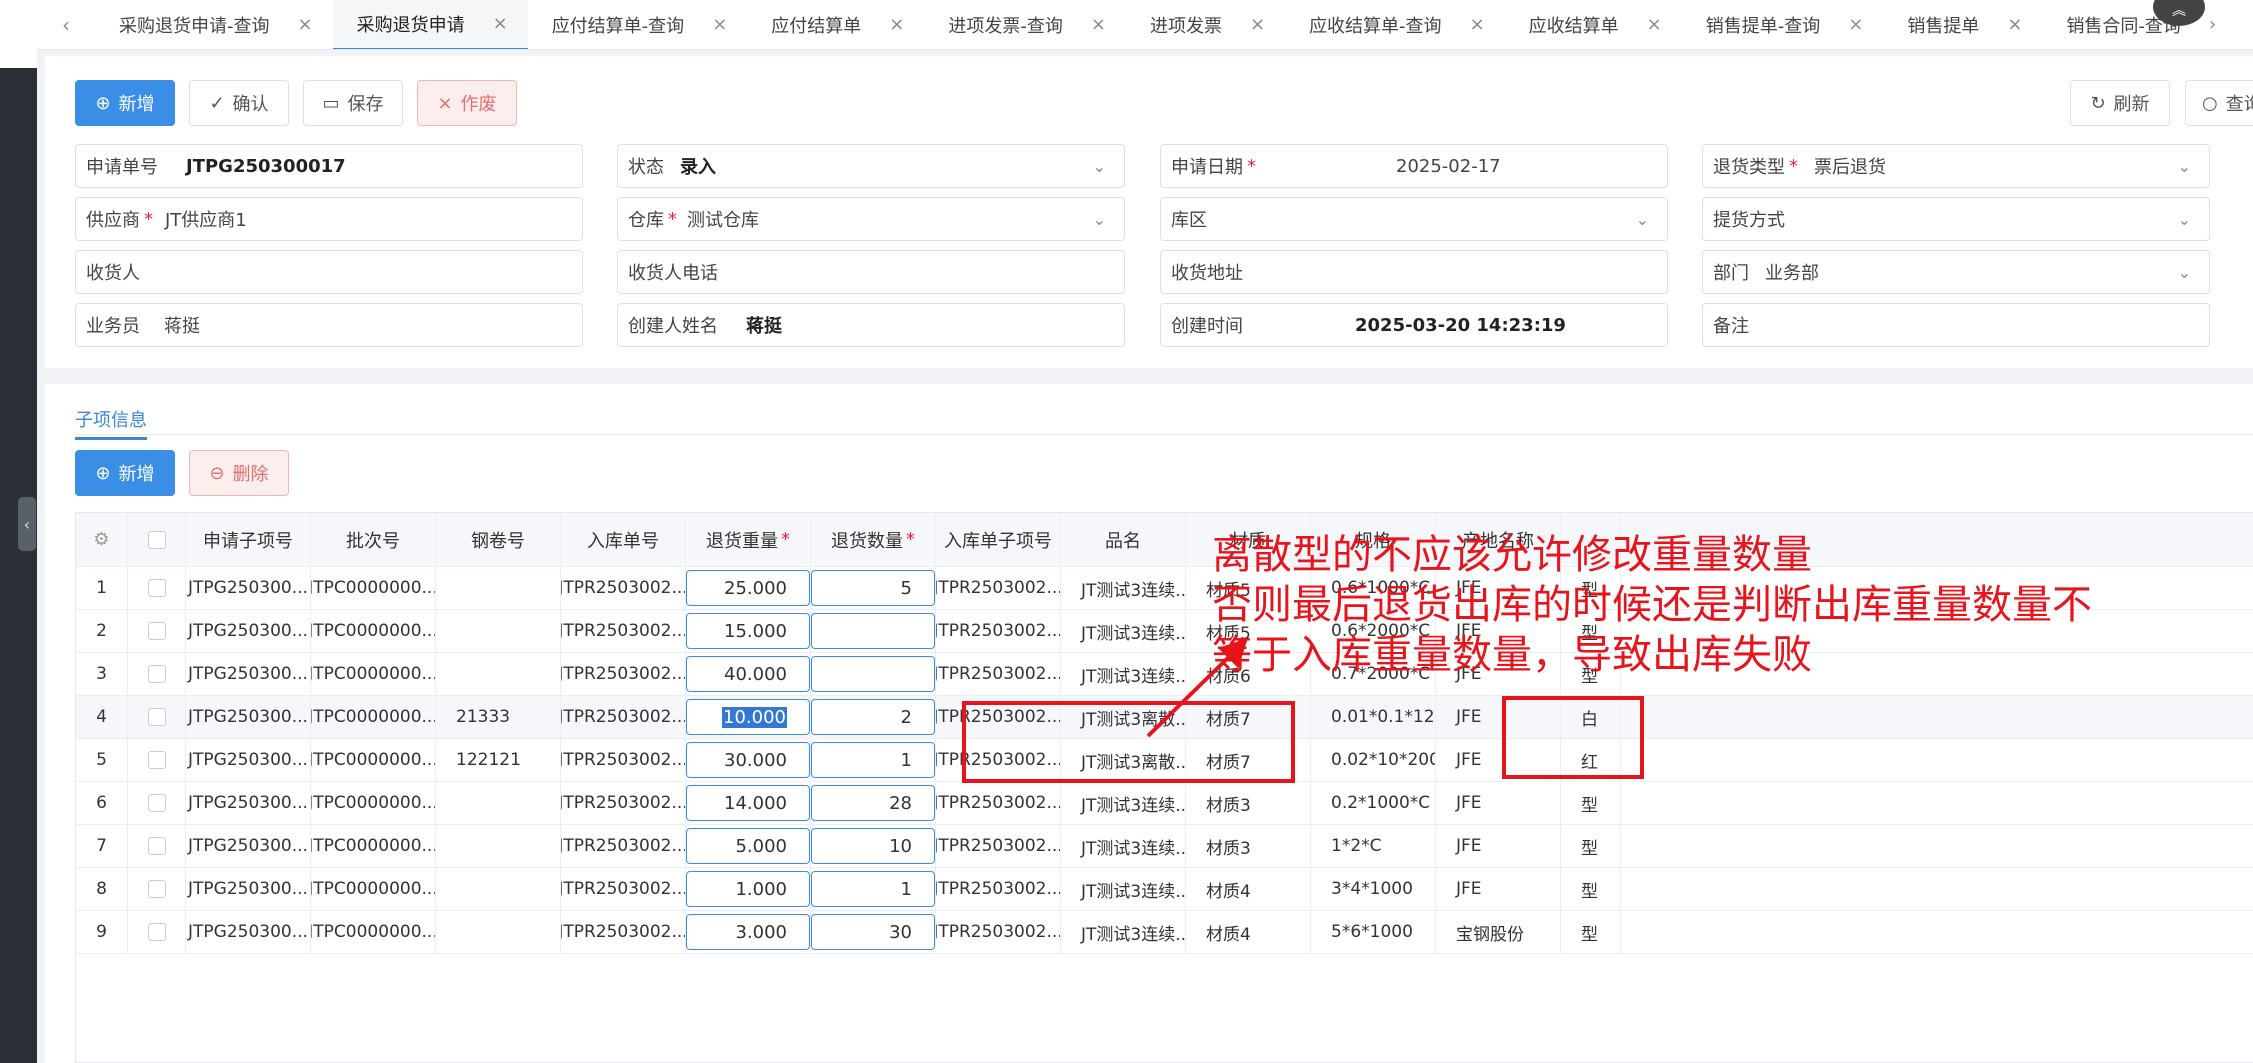  What do you see at coordinates (329, 166) in the screenshot?
I see `apply-no-field: 申请单号 JTPG250300017` at bounding box center [329, 166].